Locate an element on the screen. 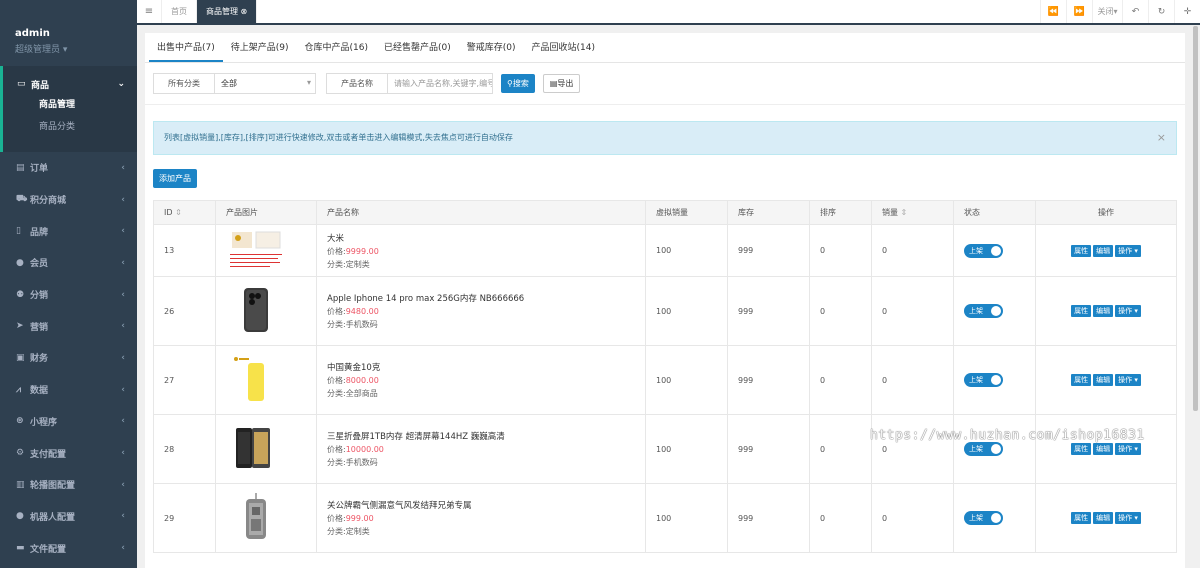 This screenshot has width=1200, height=568. sidebar-sub-goods-manage: 商品管理 is located at coordinates (70, 105).